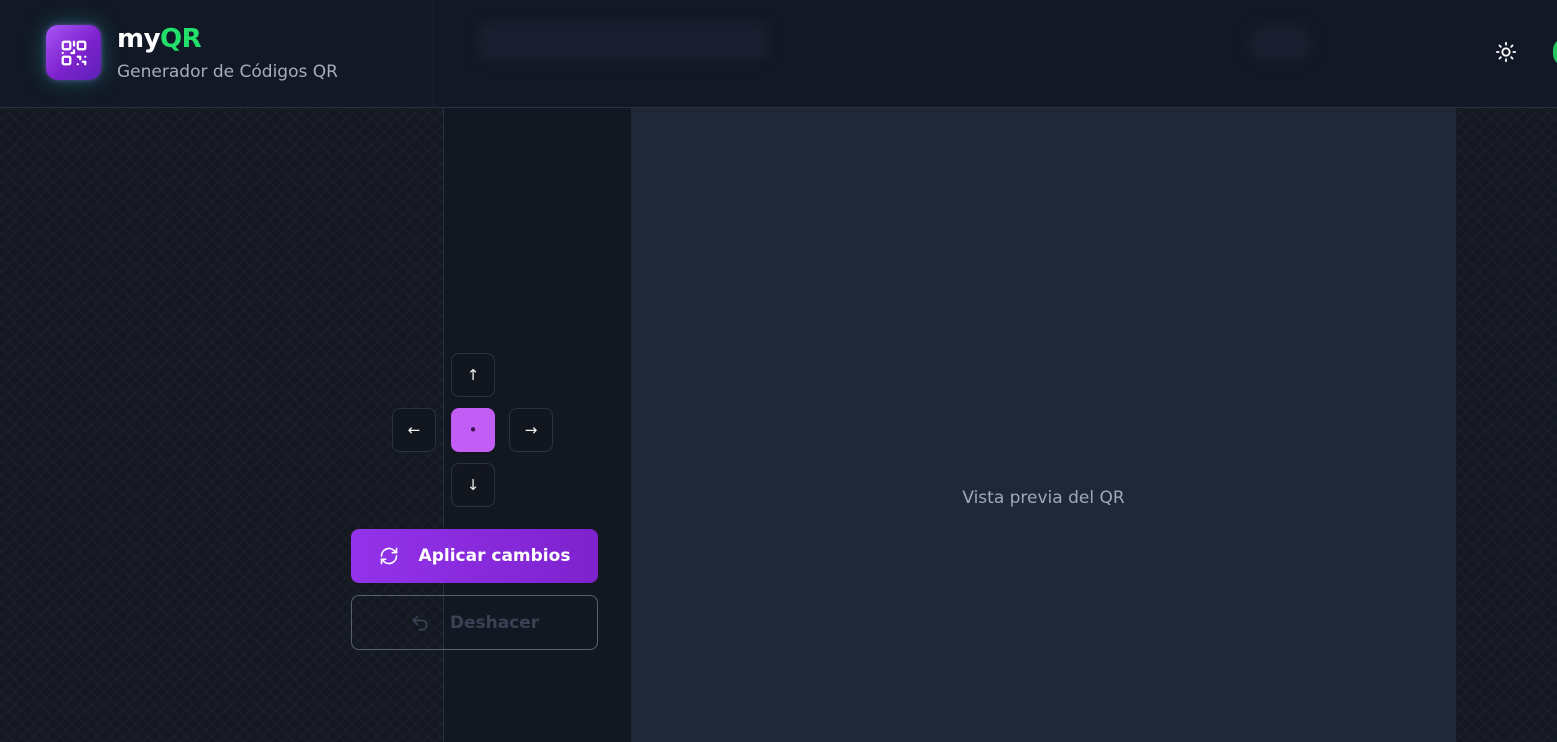  What do you see at coordinates (414, 430) in the screenshot?
I see `move-left-button: ←` at bounding box center [414, 430].